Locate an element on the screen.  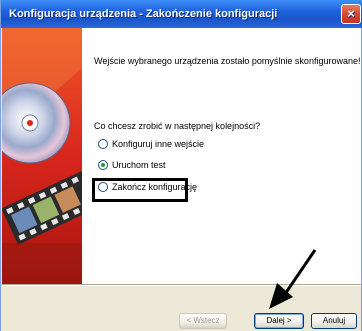
close-button: × is located at coordinates (351, 14).